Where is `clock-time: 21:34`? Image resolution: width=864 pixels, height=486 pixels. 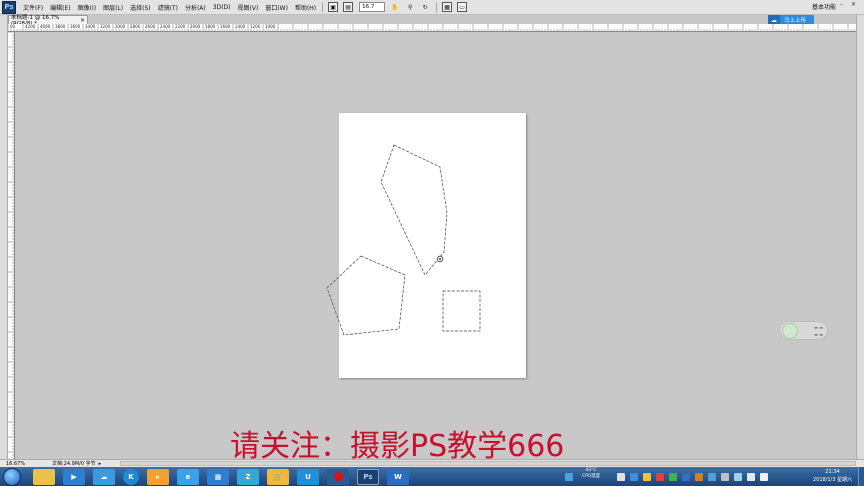
clock-time: 21:34 is located at coordinates (832, 472).